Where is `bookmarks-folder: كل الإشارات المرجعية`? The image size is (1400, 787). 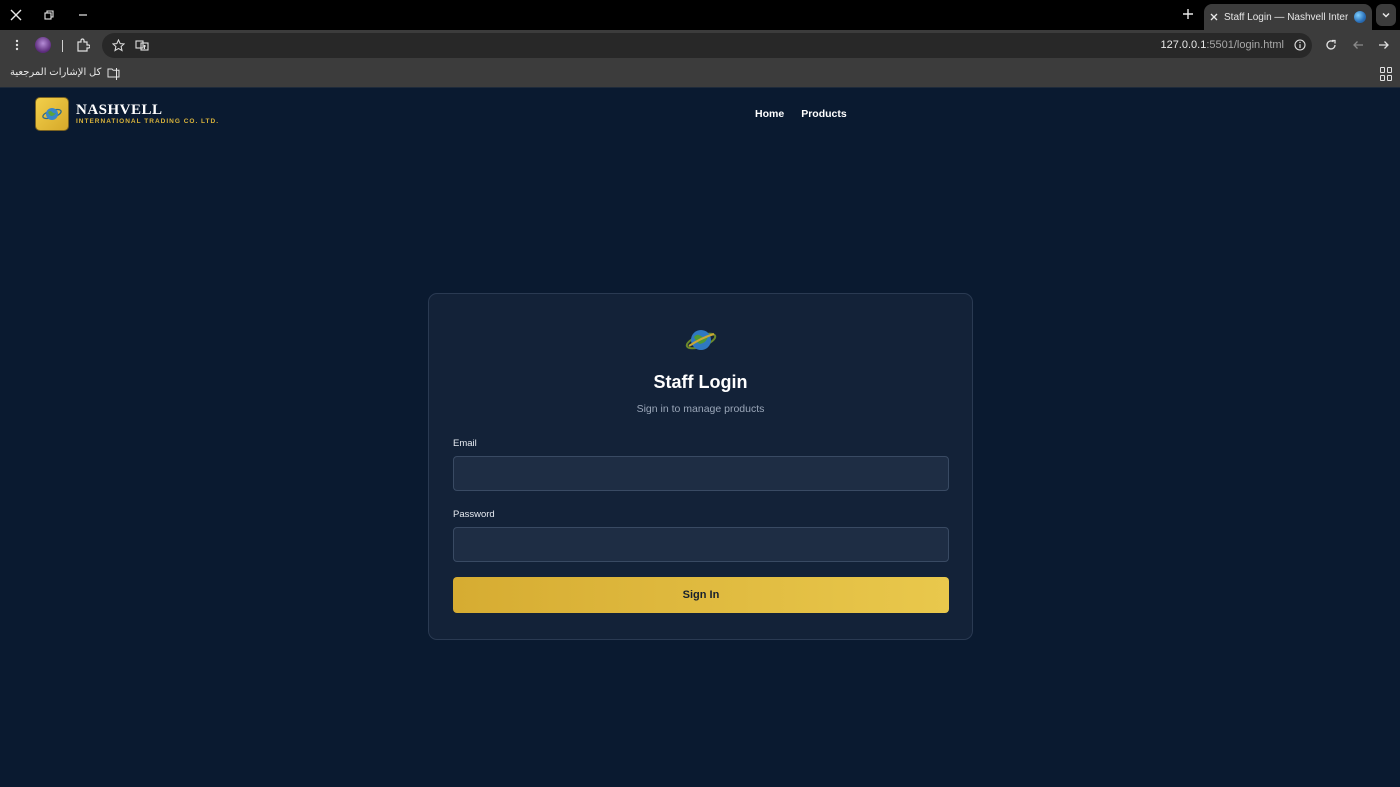 bookmarks-folder: كل الإشارات المرجعية is located at coordinates (65, 72).